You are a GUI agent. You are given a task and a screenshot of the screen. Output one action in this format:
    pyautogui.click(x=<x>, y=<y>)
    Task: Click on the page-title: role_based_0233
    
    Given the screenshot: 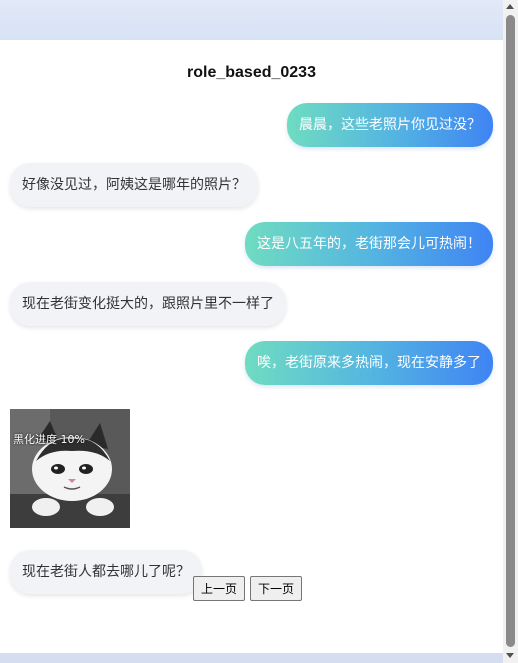 What is the action you would take?
    pyautogui.click(x=251, y=72)
    